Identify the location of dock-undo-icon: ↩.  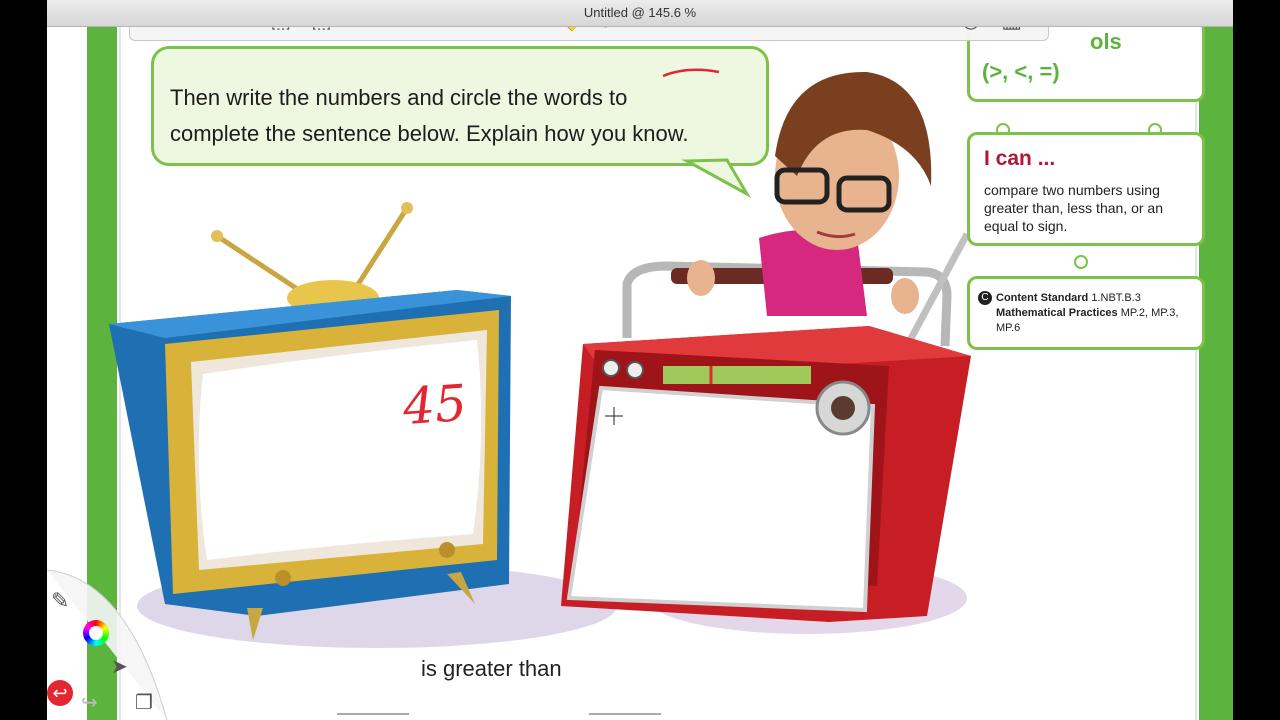
(60, 693).